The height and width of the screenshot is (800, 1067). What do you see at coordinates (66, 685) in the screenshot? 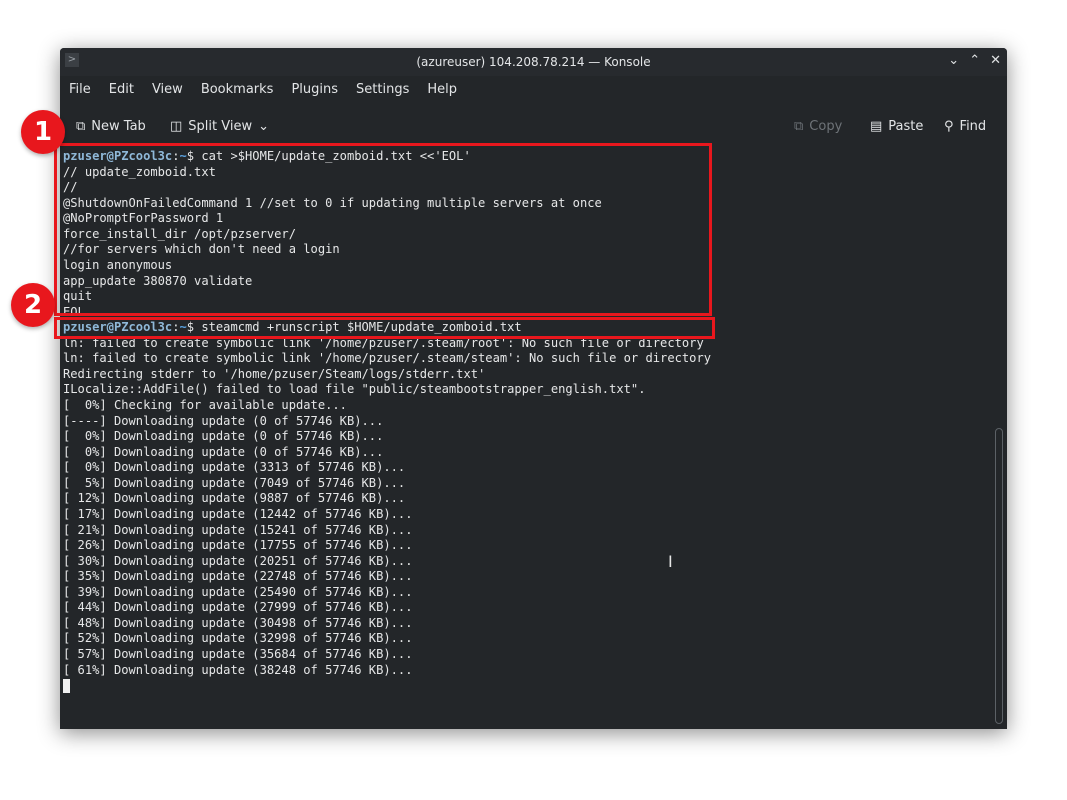
I see `terminal-cursor` at bounding box center [66, 685].